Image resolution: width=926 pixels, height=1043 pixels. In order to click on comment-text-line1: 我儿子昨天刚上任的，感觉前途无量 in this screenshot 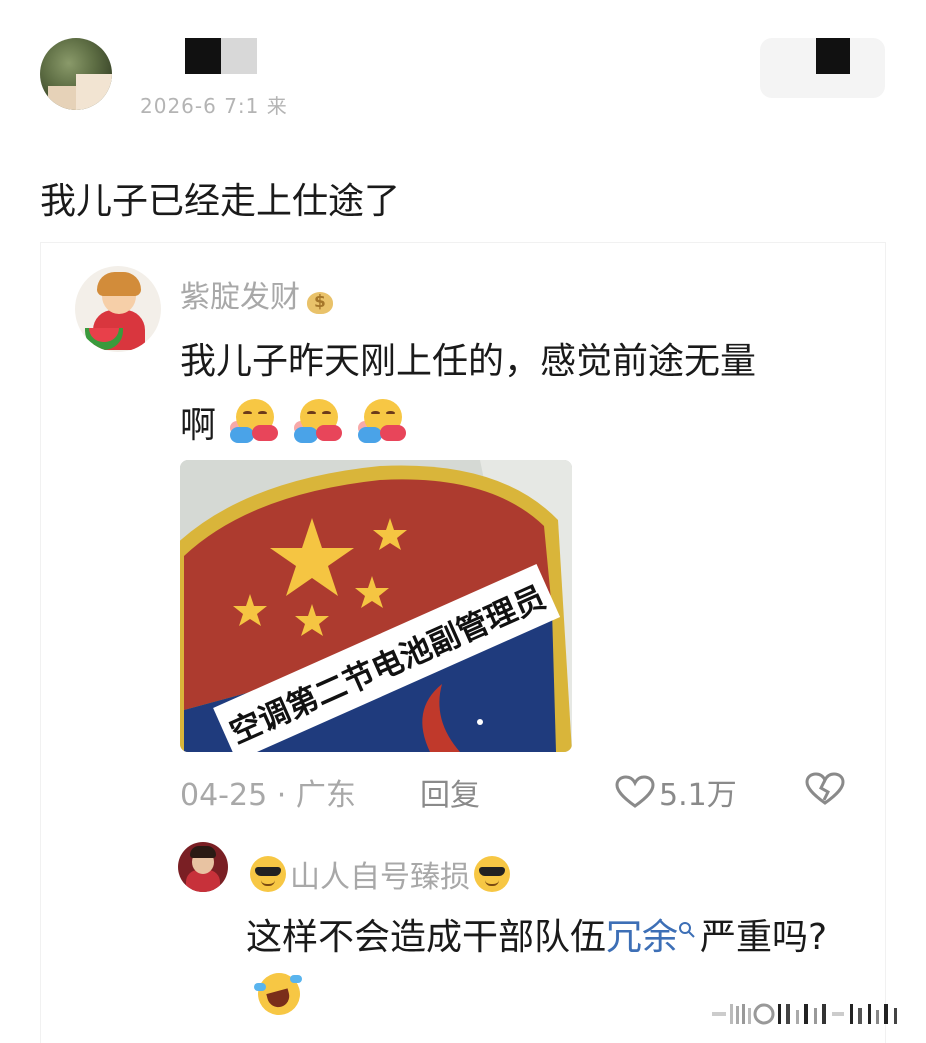, I will do `click(468, 361)`.